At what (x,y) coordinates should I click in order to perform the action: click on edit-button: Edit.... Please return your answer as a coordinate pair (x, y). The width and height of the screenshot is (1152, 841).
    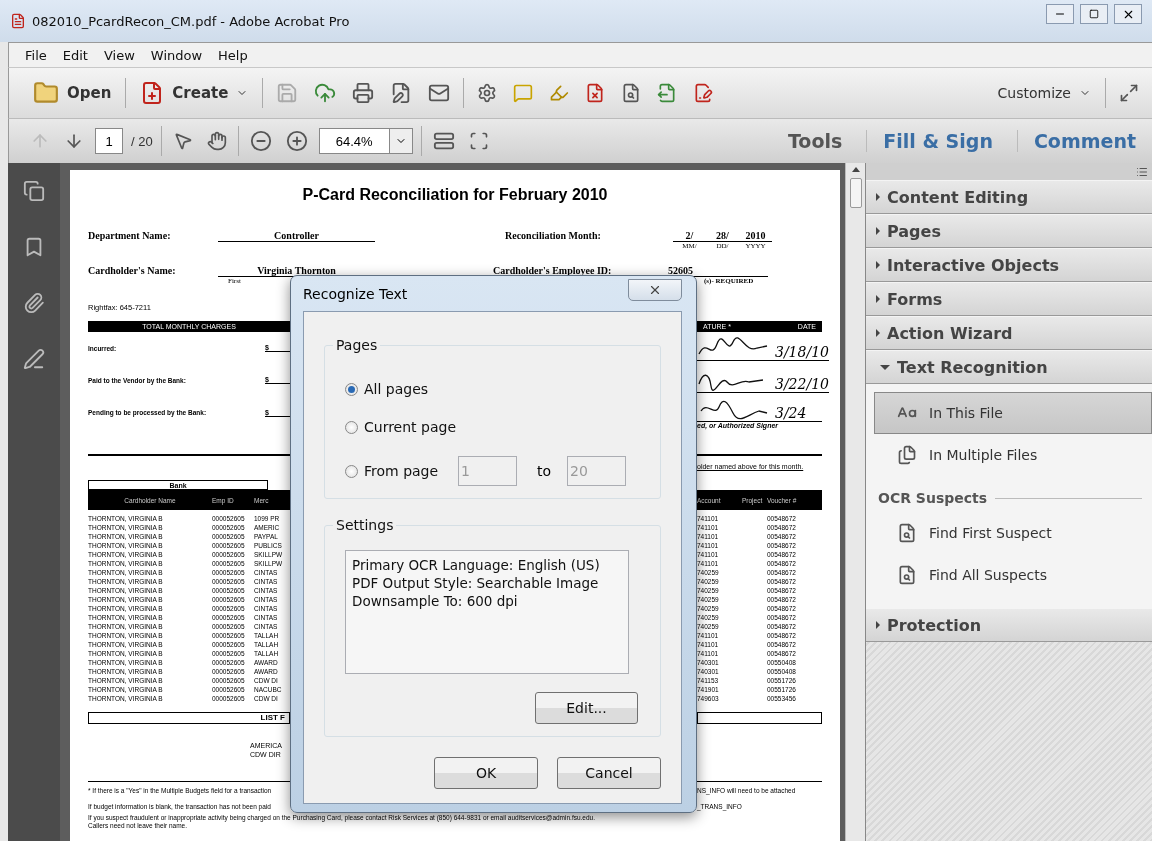
    Looking at the image, I should click on (586, 708).